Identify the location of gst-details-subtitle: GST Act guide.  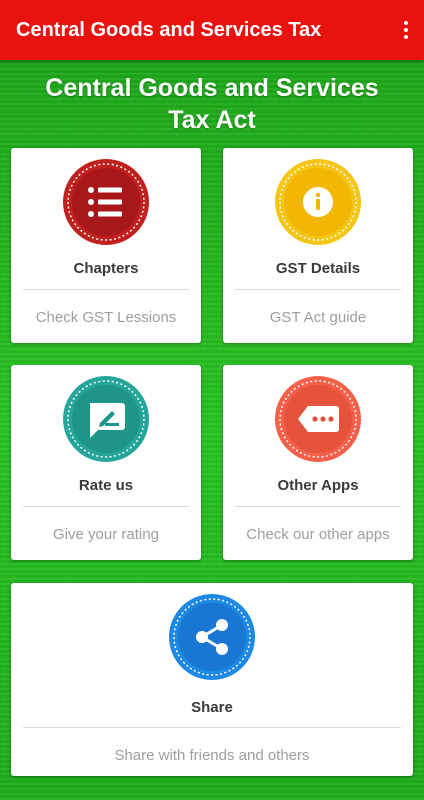
(318, 317).